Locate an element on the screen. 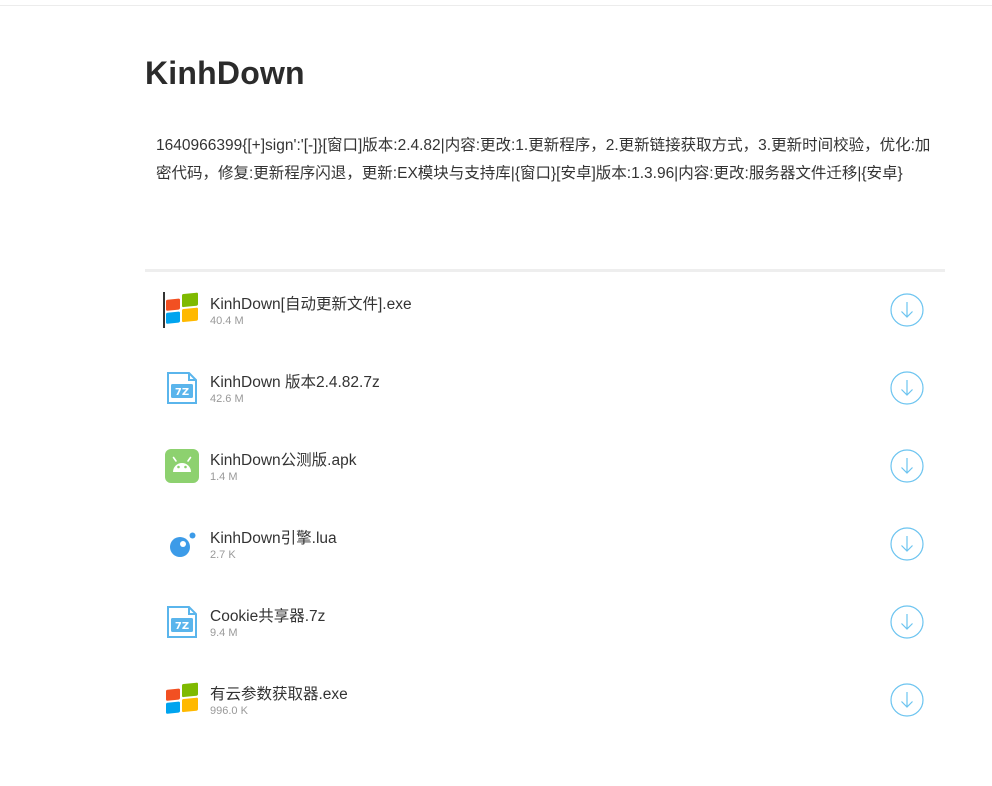  file-row: 7Z KinhDown 版本2.4.82.7z 42.6 M is located at coordinates (545, 389).